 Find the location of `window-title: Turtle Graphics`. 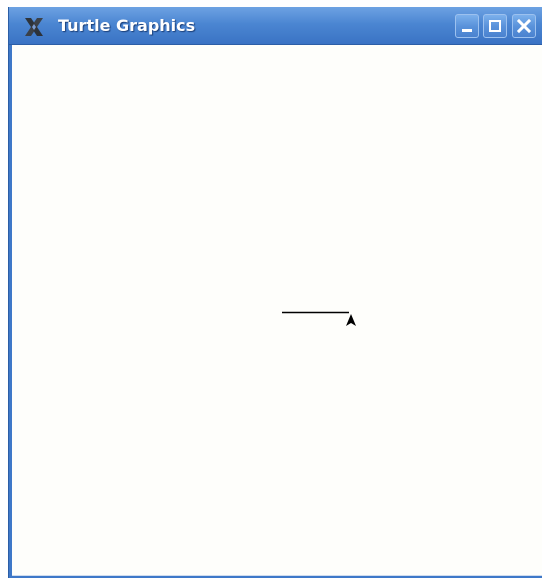

window-title: Turtle Graphics is located at coordinates (127, 25).